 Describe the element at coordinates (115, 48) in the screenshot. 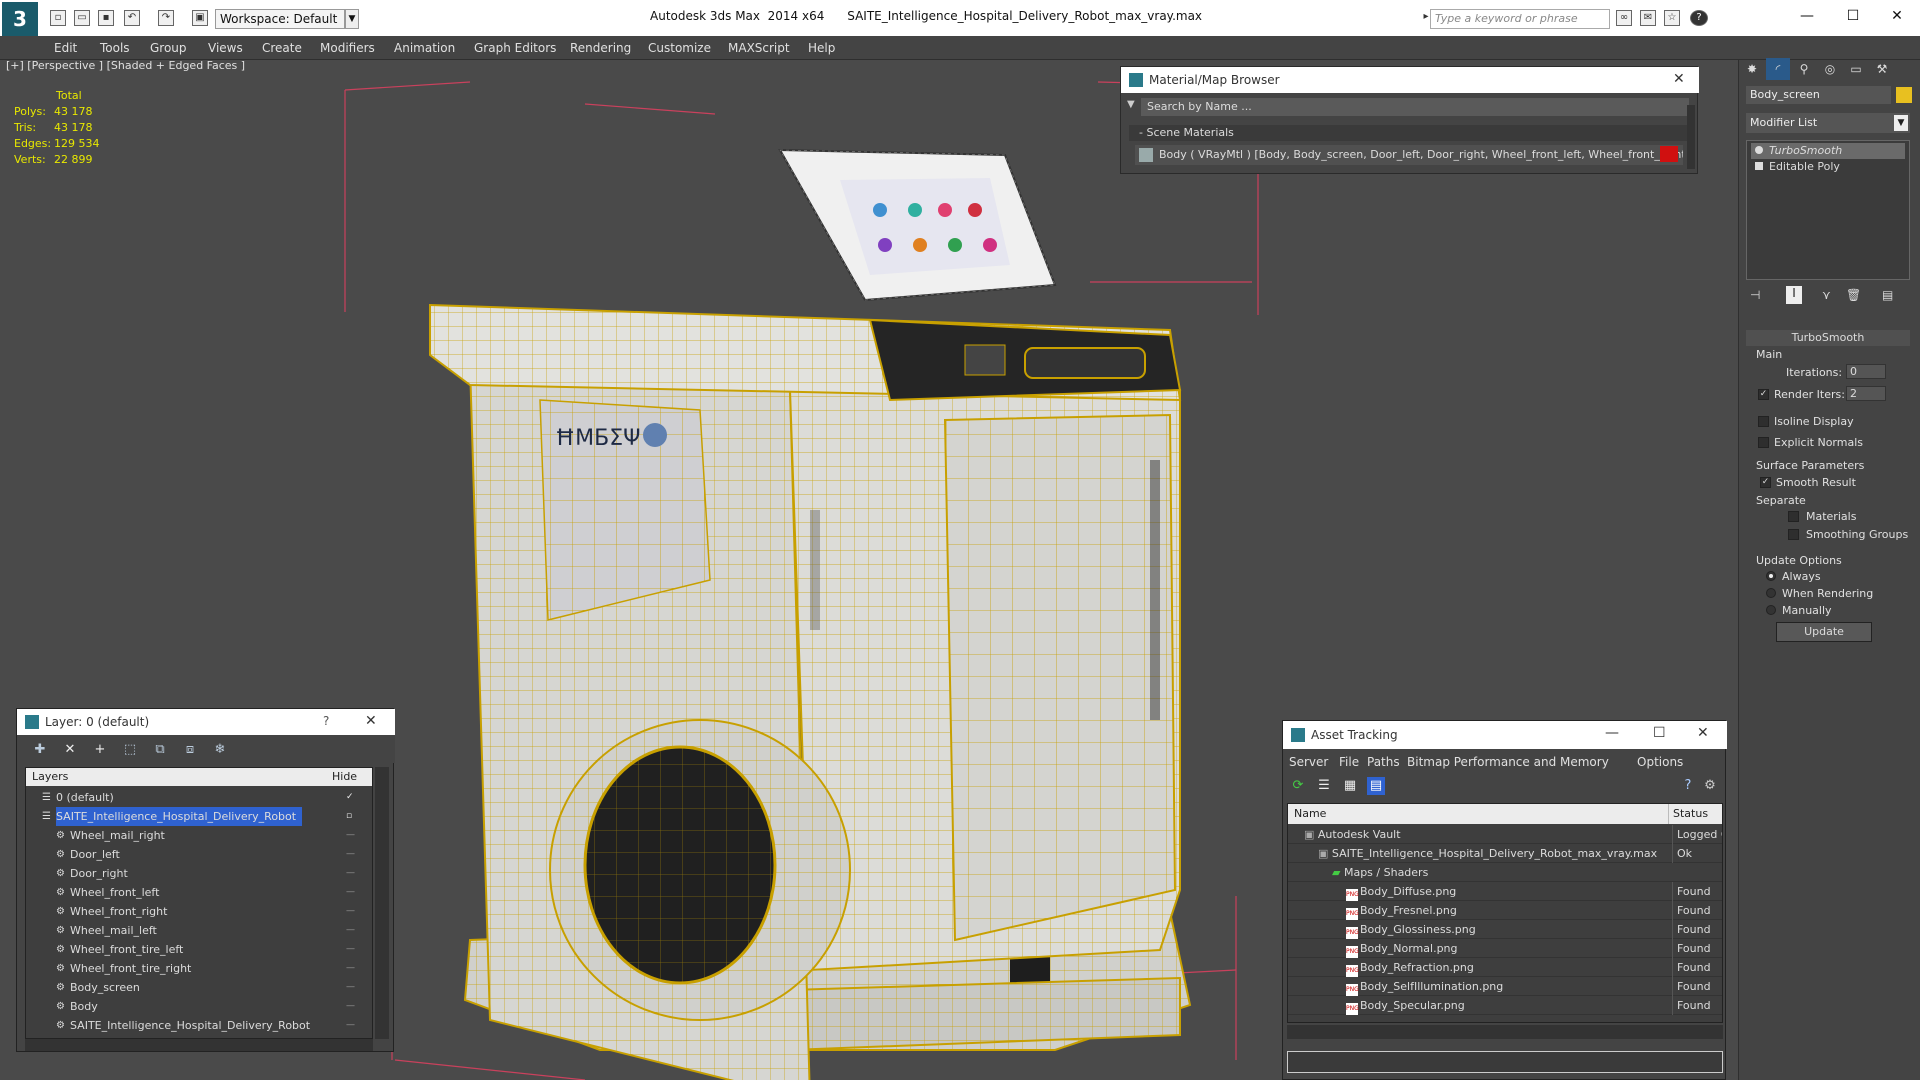

I see `menu-tools: Tools` at that location.